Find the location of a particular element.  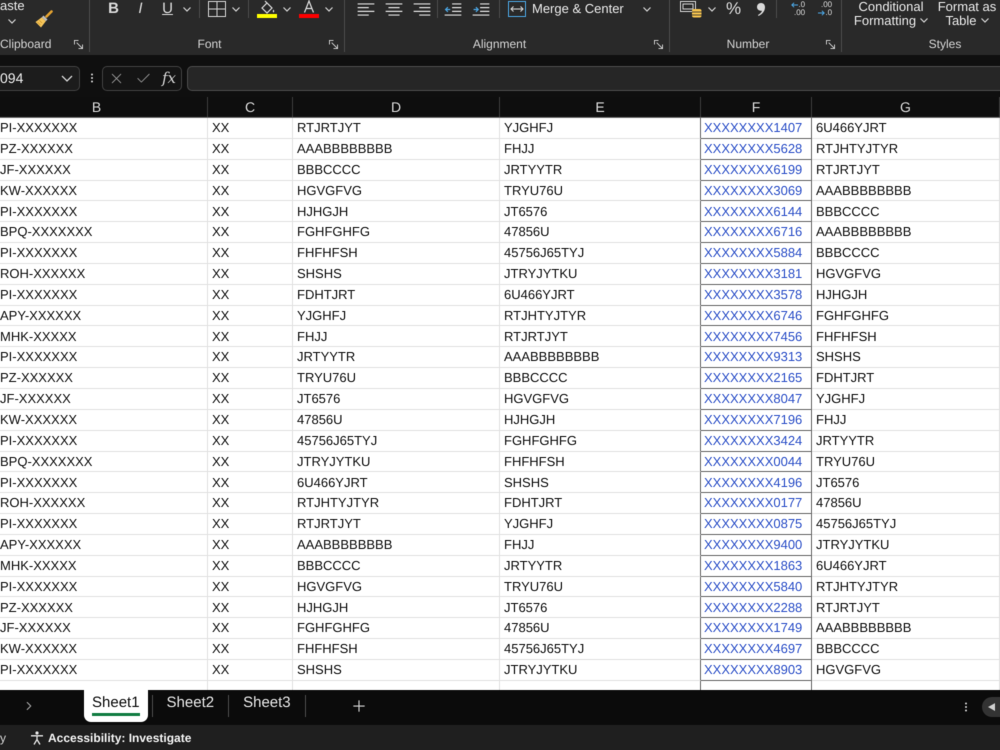

table-cell: XXXXXXXX5884 is located at coordinates (756, 253).